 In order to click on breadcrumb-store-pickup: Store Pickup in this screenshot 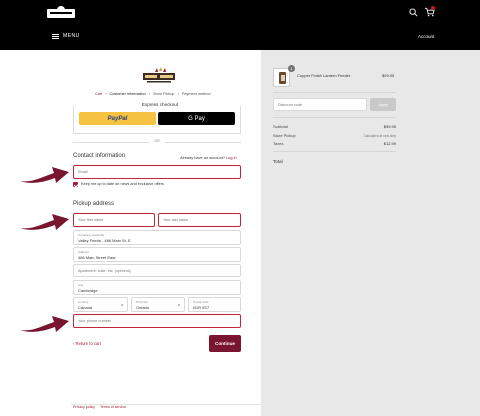, I will do `click(164, 94)`.